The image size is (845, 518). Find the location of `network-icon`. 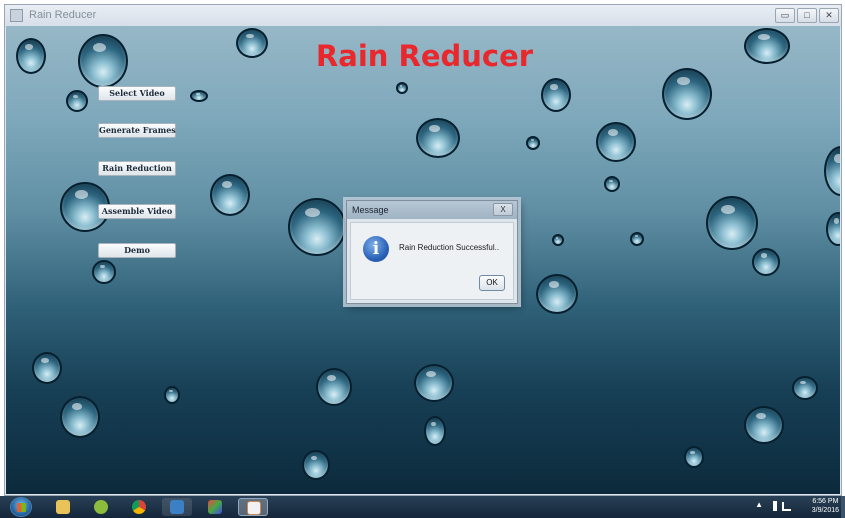

network-icon is located at coordinates (786, 506).